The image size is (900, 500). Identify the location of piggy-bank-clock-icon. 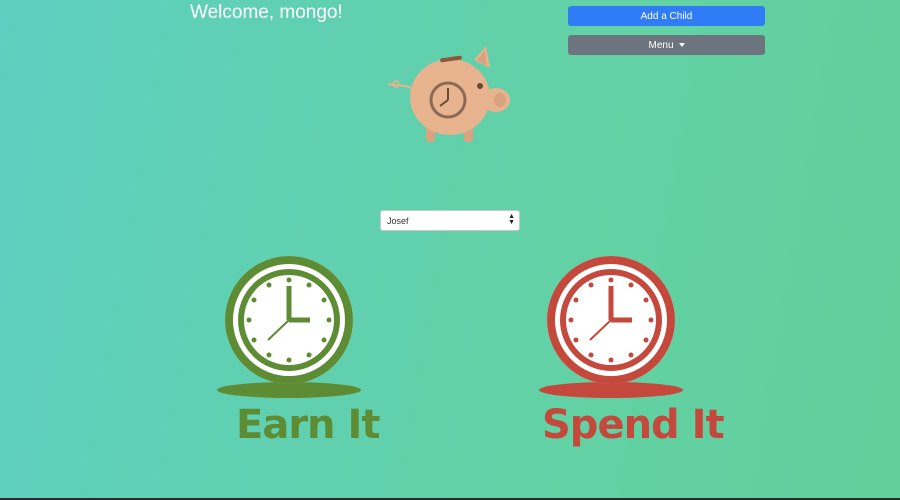
(448, 94).